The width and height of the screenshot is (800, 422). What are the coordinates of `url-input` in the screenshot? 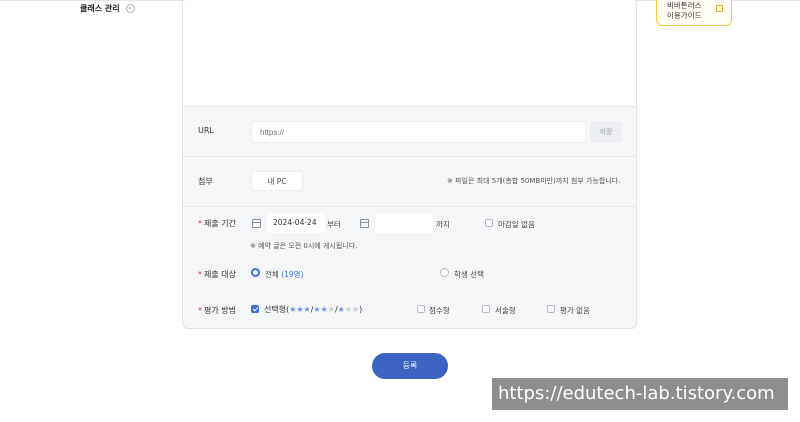 It's located at (418, 132).